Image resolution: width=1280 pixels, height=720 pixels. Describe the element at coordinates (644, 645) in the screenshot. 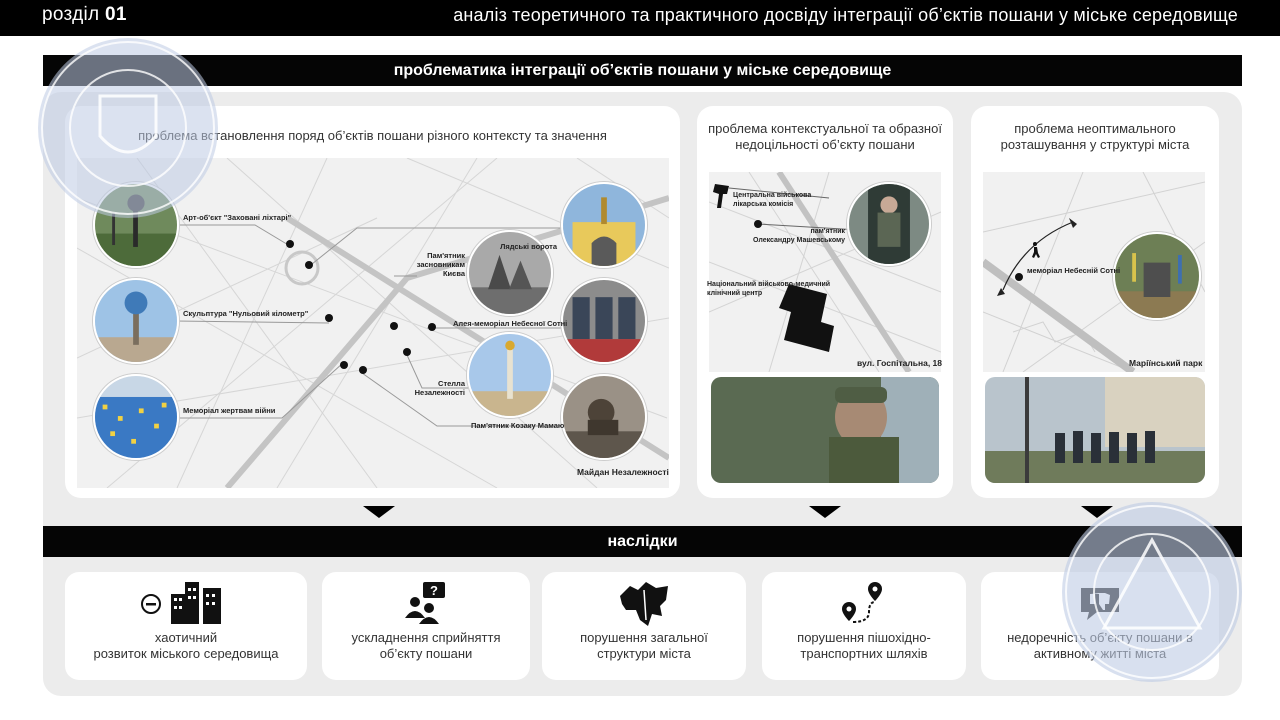

I see `effect-text: порушення загальної структури міста` at that location.